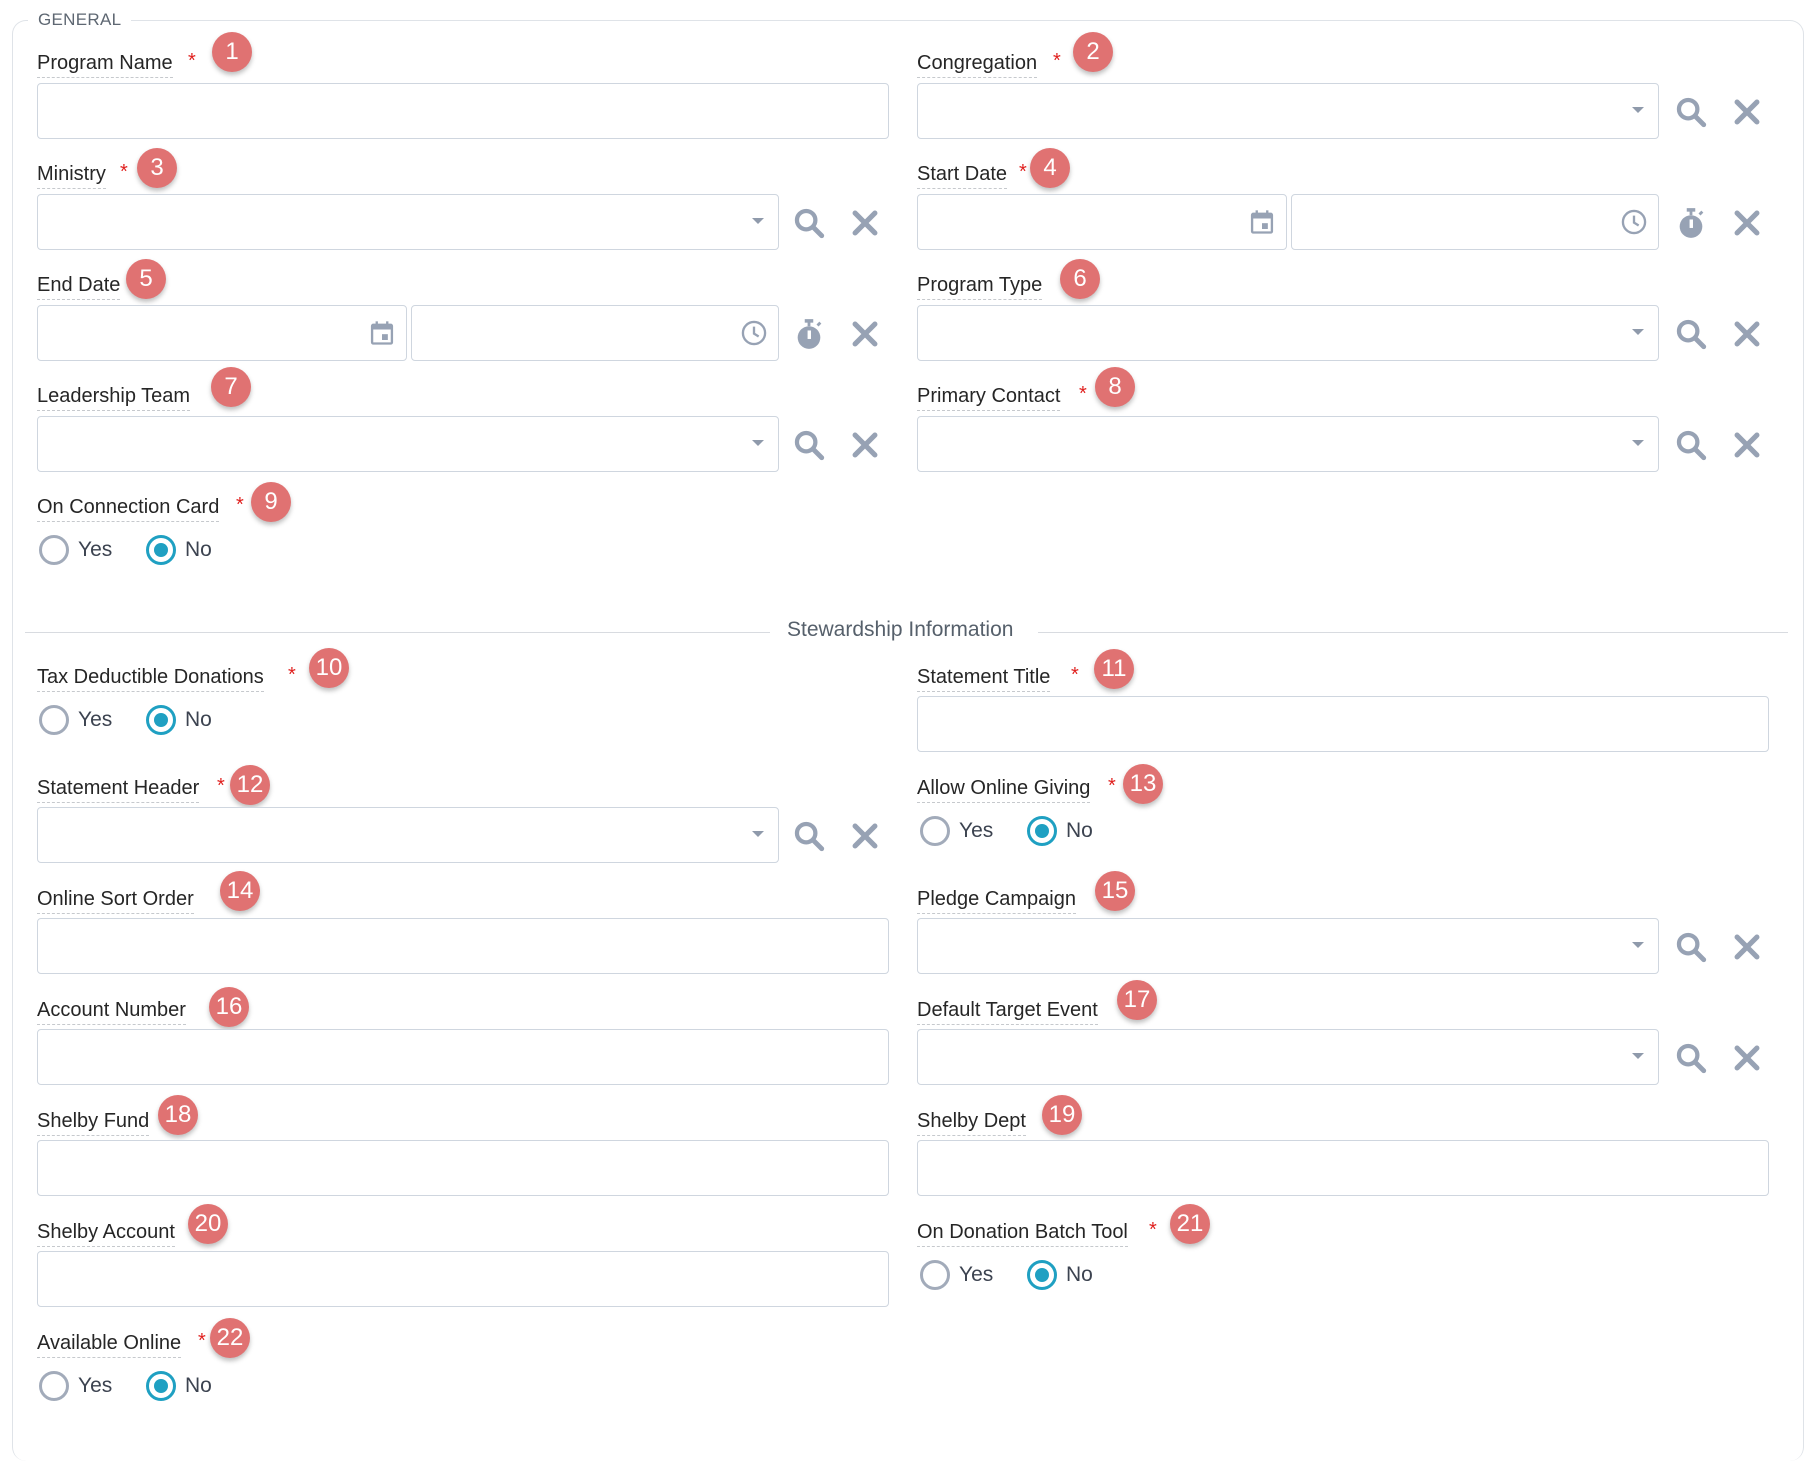 Image resolution: width=1814 pixels, height=1461 pixels. I want to click on tax-deductible-no-radio, so click(161, 720).